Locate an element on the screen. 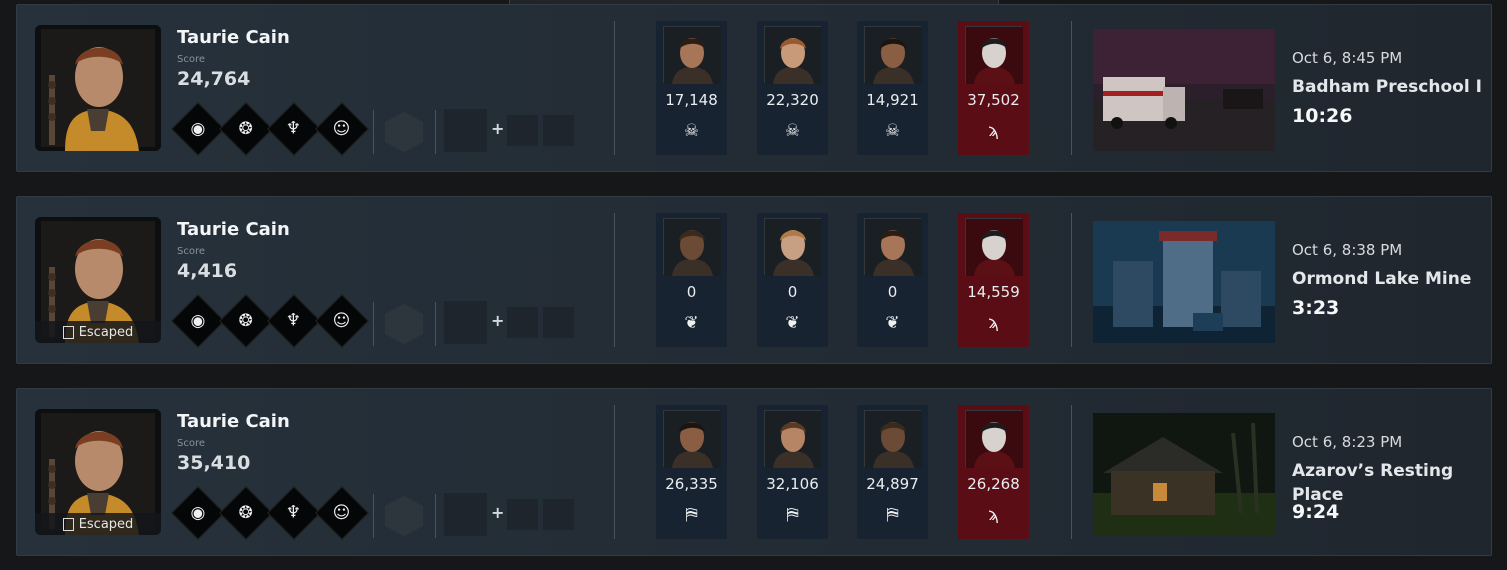 Image resolution: width=1507 pixels, height=570 pixels. head-icon: ☺ is located at coordinates (342, 512).